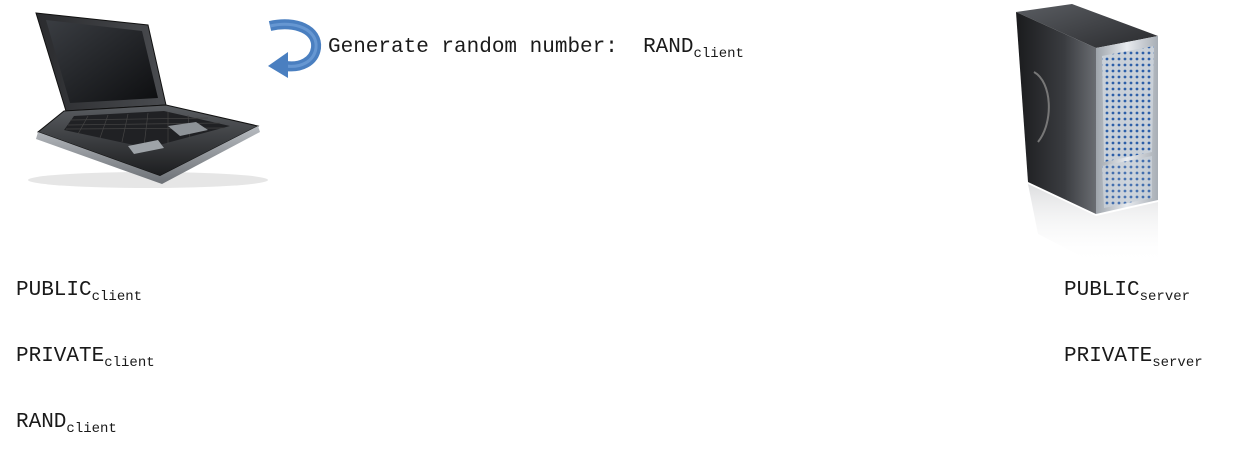 The width and height of the screenshot is (1233, 451). I want to click on generate-step-value-sub: client, so click(718, 54).